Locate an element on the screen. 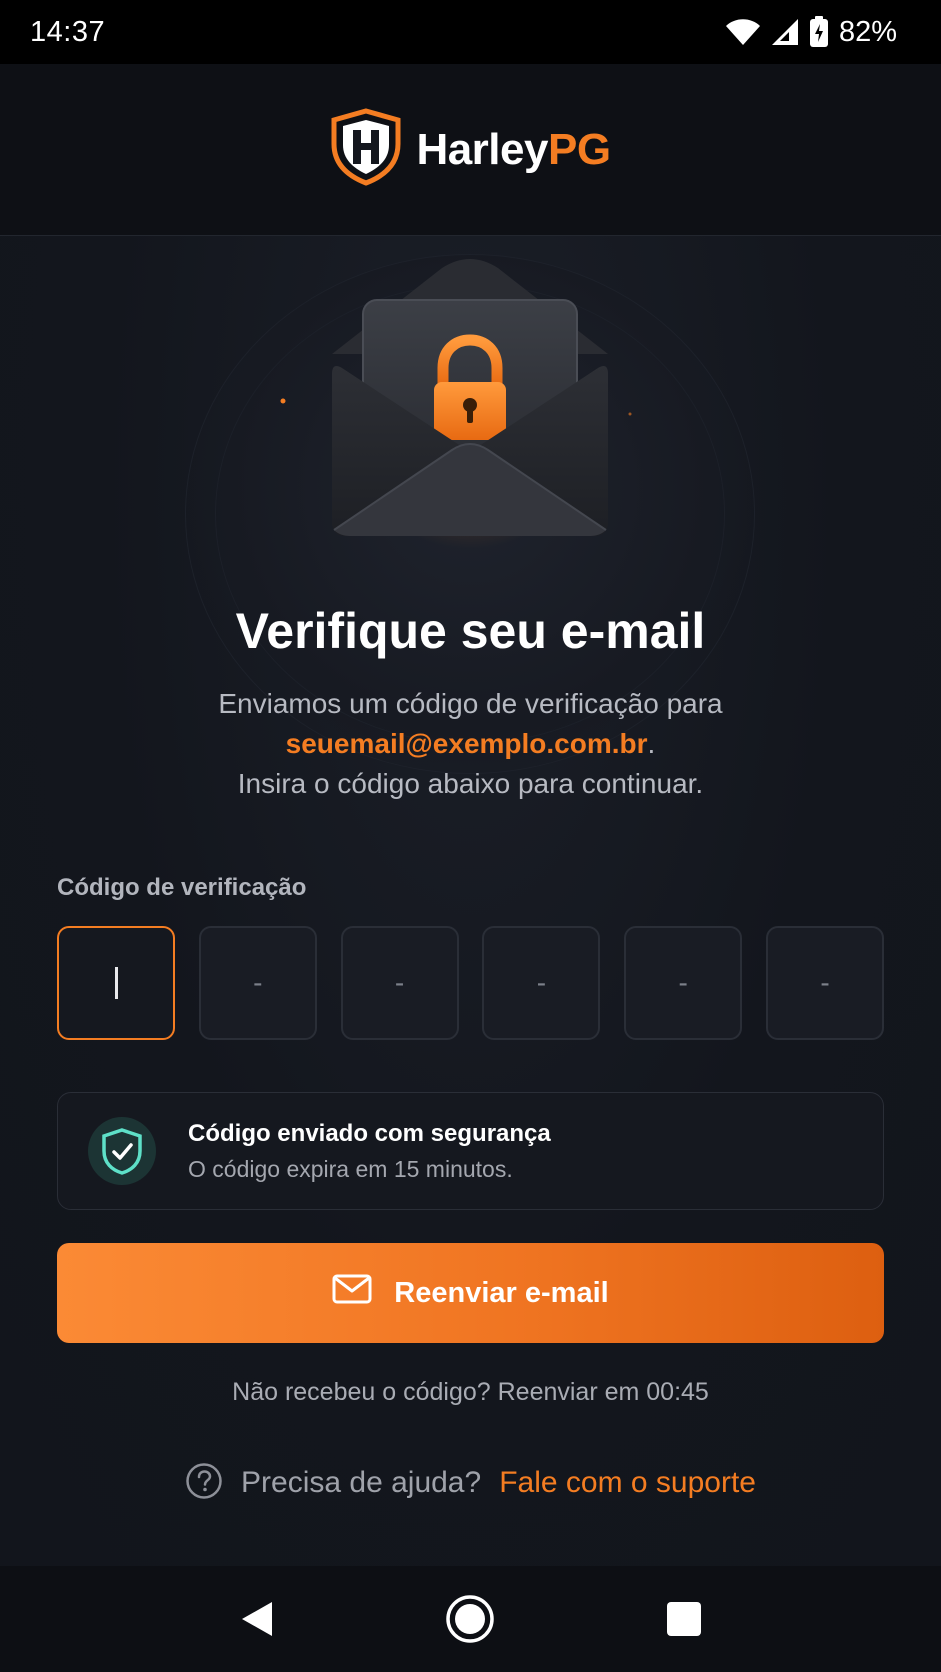  email-suffix: . is located at coordinates (651, 743).